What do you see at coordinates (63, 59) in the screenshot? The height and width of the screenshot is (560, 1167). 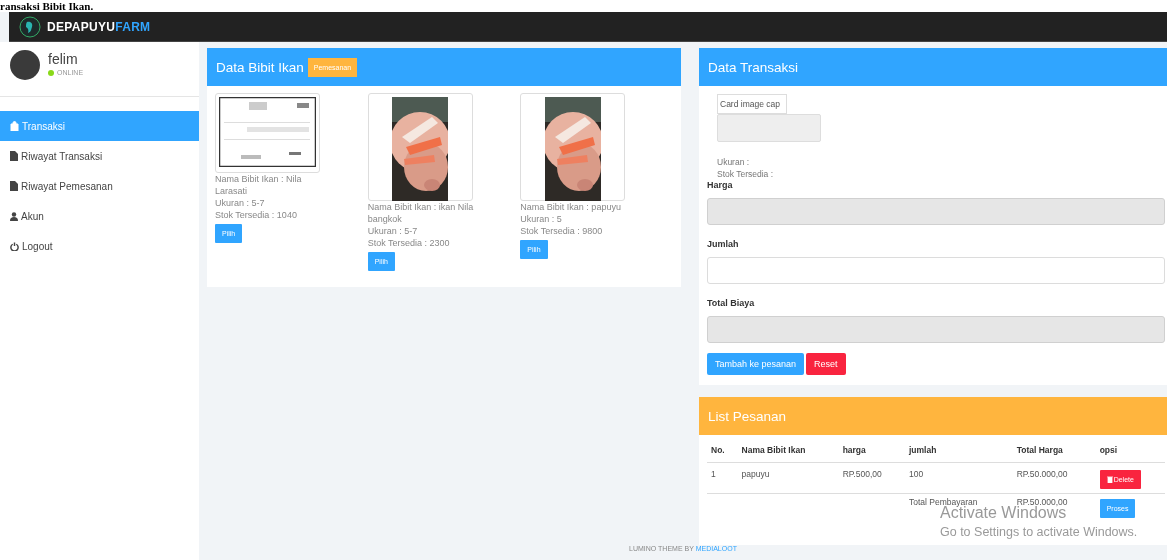 I see `user-name: felim` at bounding box center [63, 59].